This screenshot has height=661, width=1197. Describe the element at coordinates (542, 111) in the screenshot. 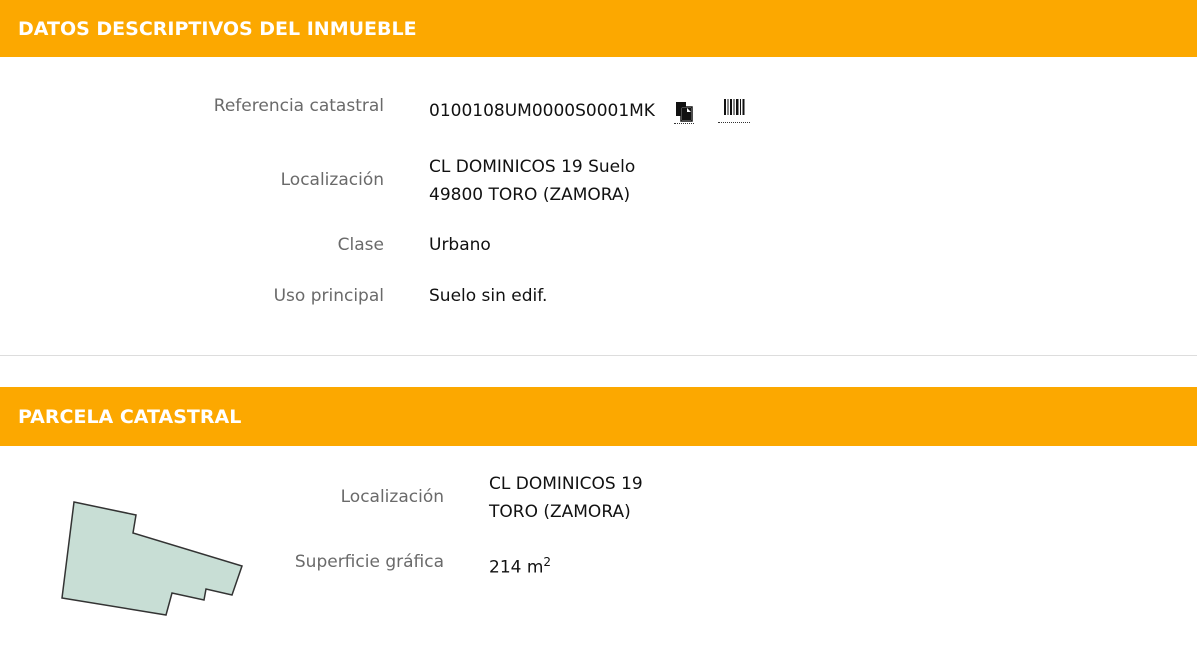

I see `referencia-catastral-value: 0100108UM0000S0001MK` at that location.